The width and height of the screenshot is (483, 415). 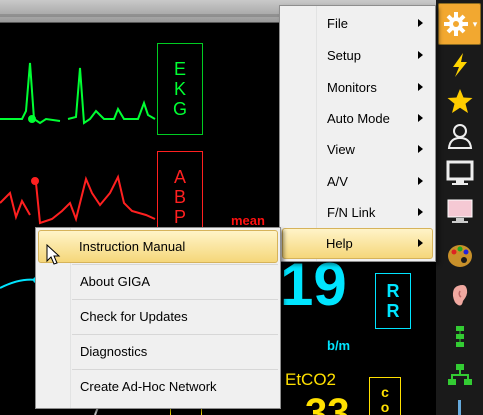 What do you see at coordinates (459, 24) in the screenshot?
I see `gear-icon: ▾` at bounding box center [459, 24].